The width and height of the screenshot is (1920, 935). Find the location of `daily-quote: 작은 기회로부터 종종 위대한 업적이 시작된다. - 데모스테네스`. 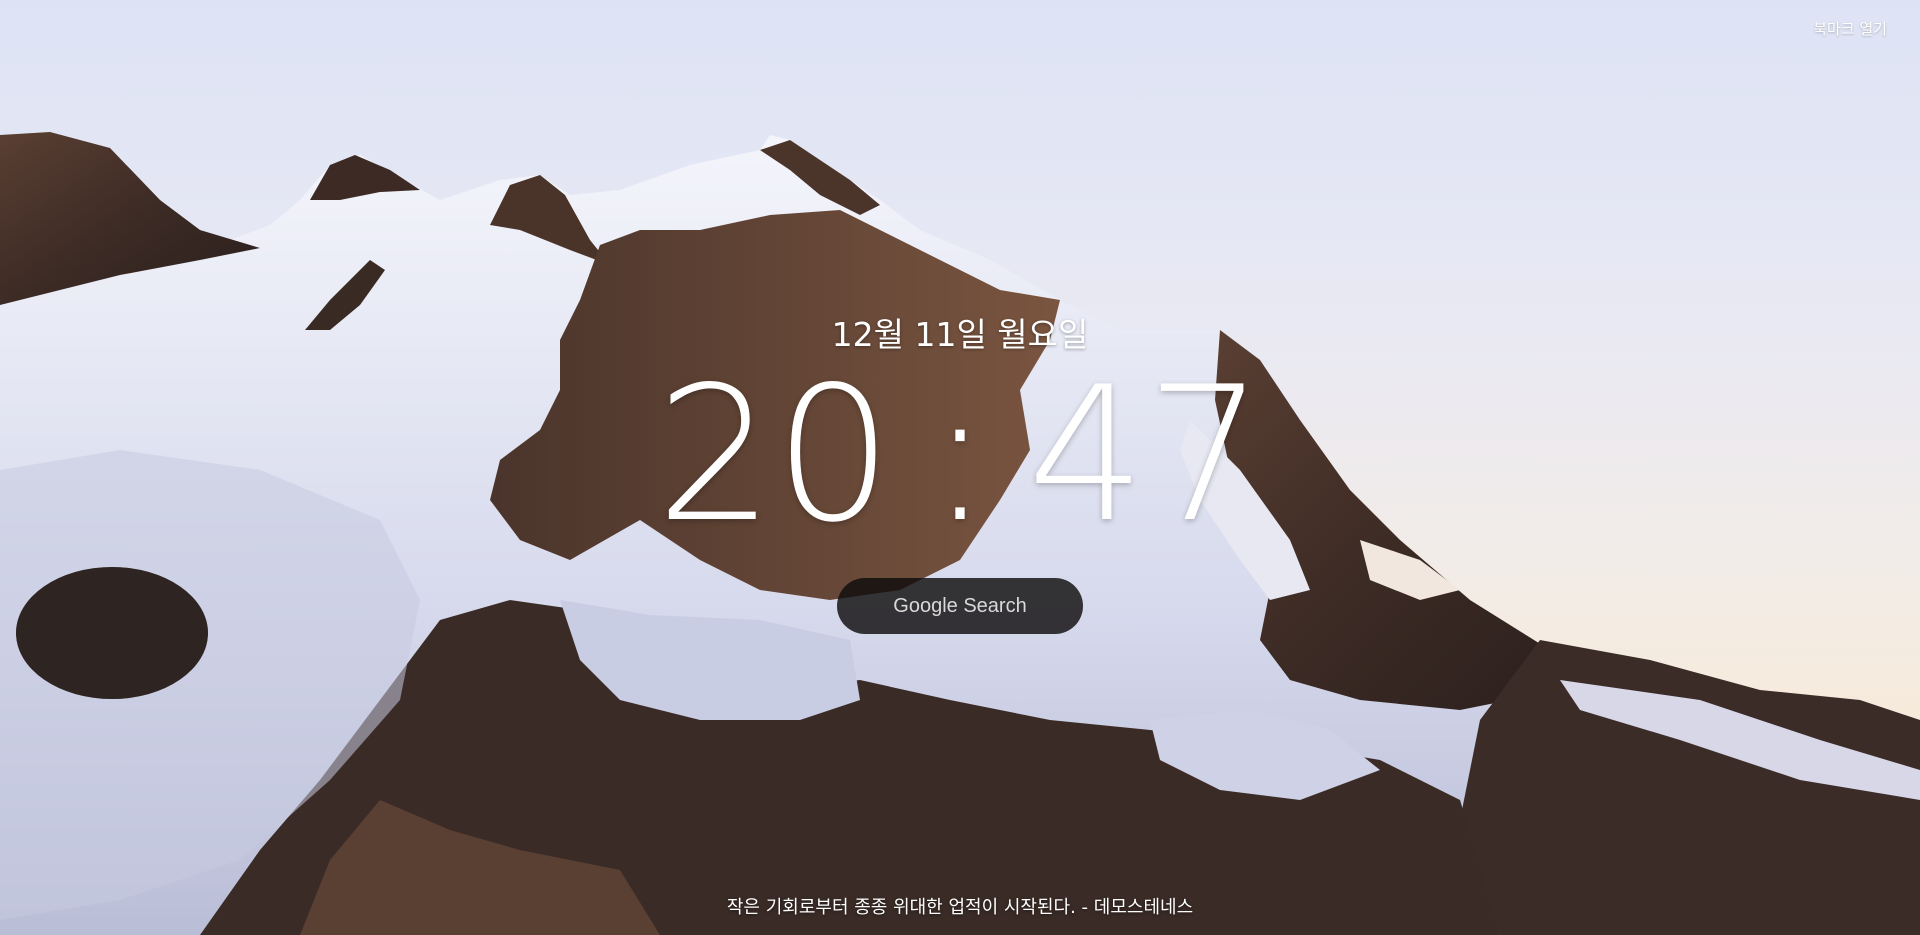

daily-quote: 작은 기회로부터 종종 위대한 업적이 시작된다. - 데모스테네스 is located at coordinates (960, 907).